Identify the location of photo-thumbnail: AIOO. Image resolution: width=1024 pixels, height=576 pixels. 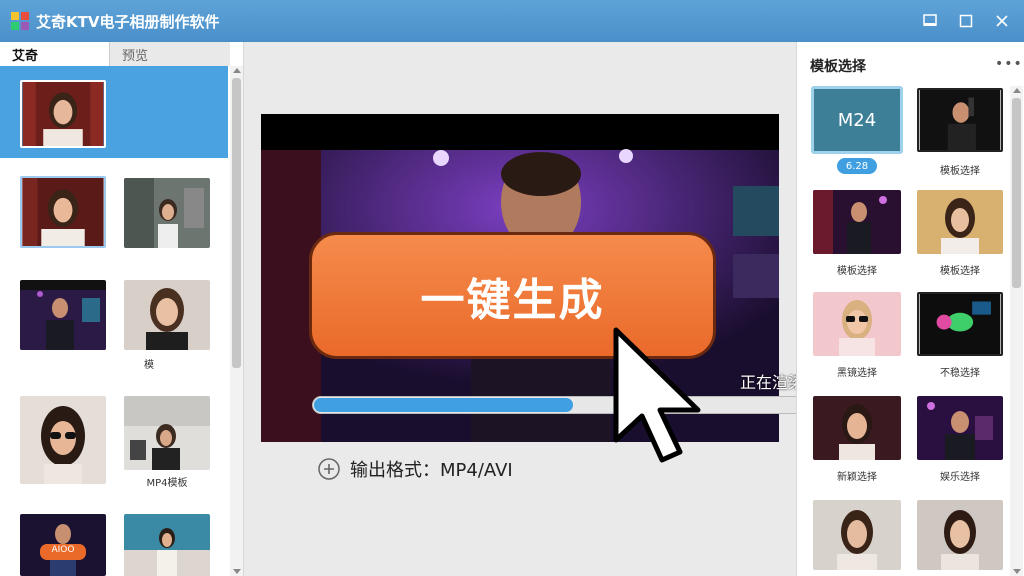
(63, 545).